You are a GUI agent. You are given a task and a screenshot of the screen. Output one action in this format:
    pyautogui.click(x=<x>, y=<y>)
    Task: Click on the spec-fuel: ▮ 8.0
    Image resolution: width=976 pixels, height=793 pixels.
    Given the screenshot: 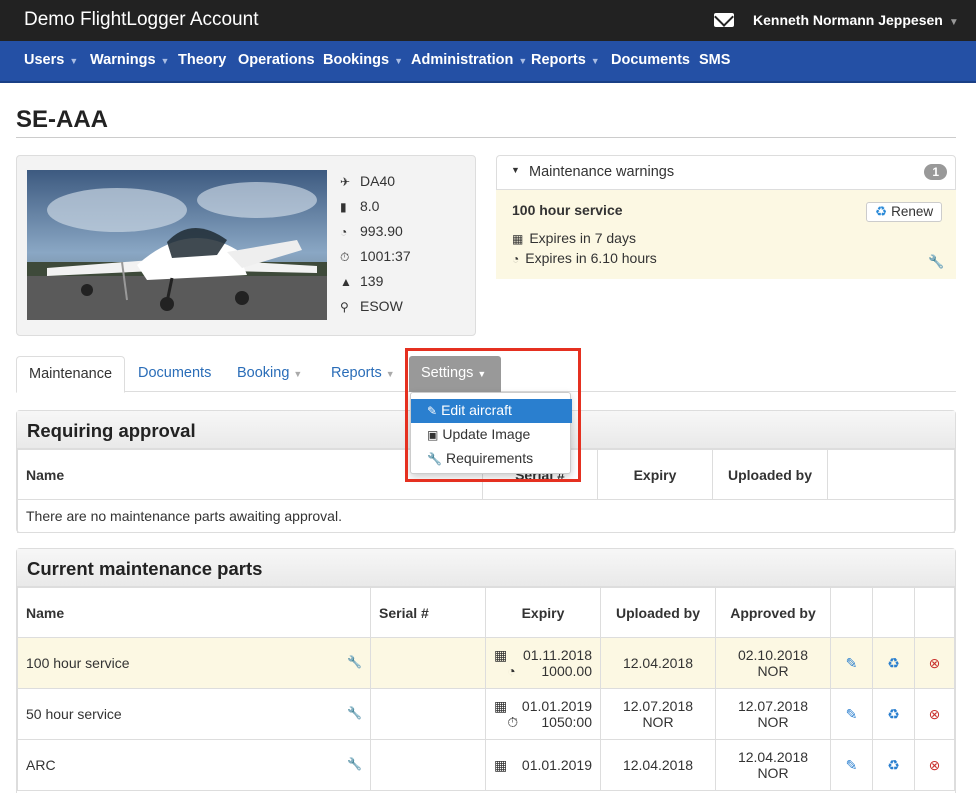 What is the action you would take?
    pyautogui.click(x=359, y=206)
    